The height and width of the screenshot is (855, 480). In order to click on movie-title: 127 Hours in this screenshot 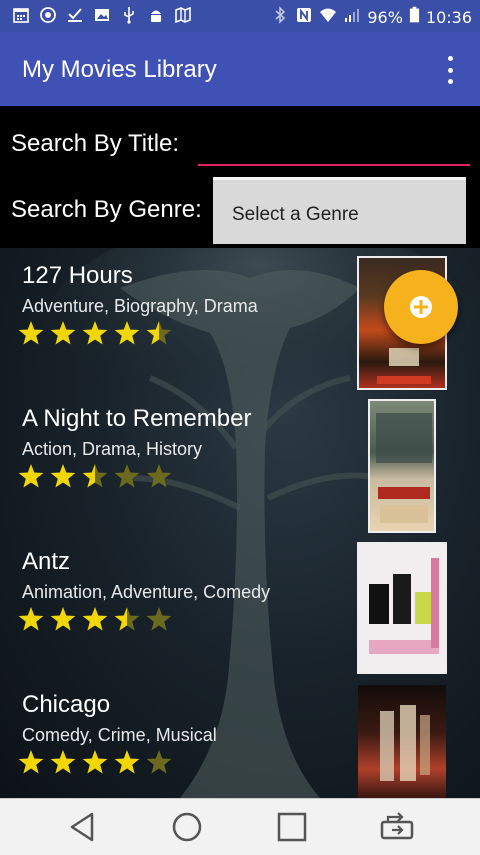, I will do `click(77, 275)`.